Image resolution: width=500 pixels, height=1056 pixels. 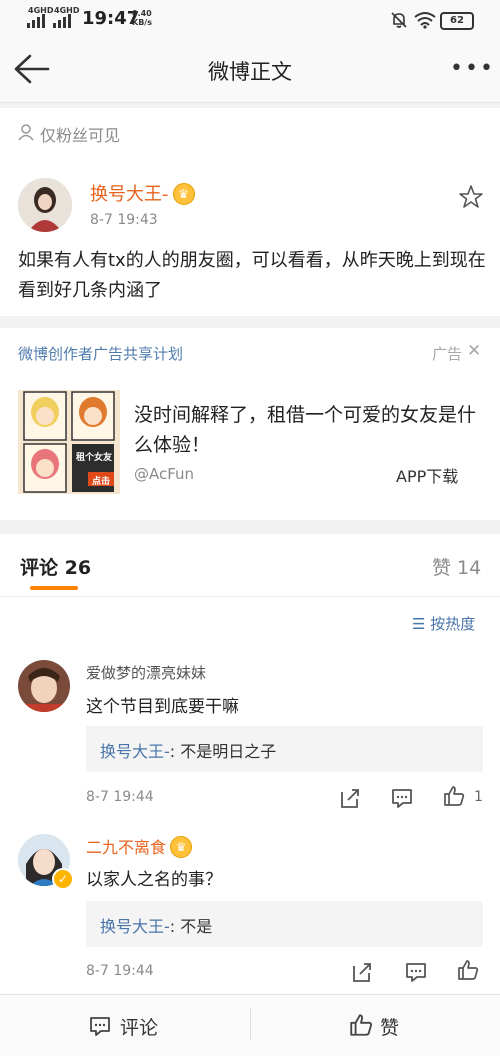 I want to click on nav-bar: 微博正文 •••, so click(x=250, y=70).